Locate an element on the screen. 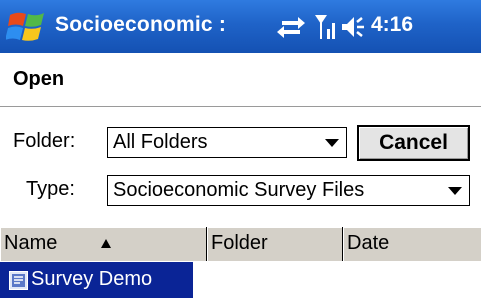  folder-dropdown: All Folders is located at coordinates (227, 142).